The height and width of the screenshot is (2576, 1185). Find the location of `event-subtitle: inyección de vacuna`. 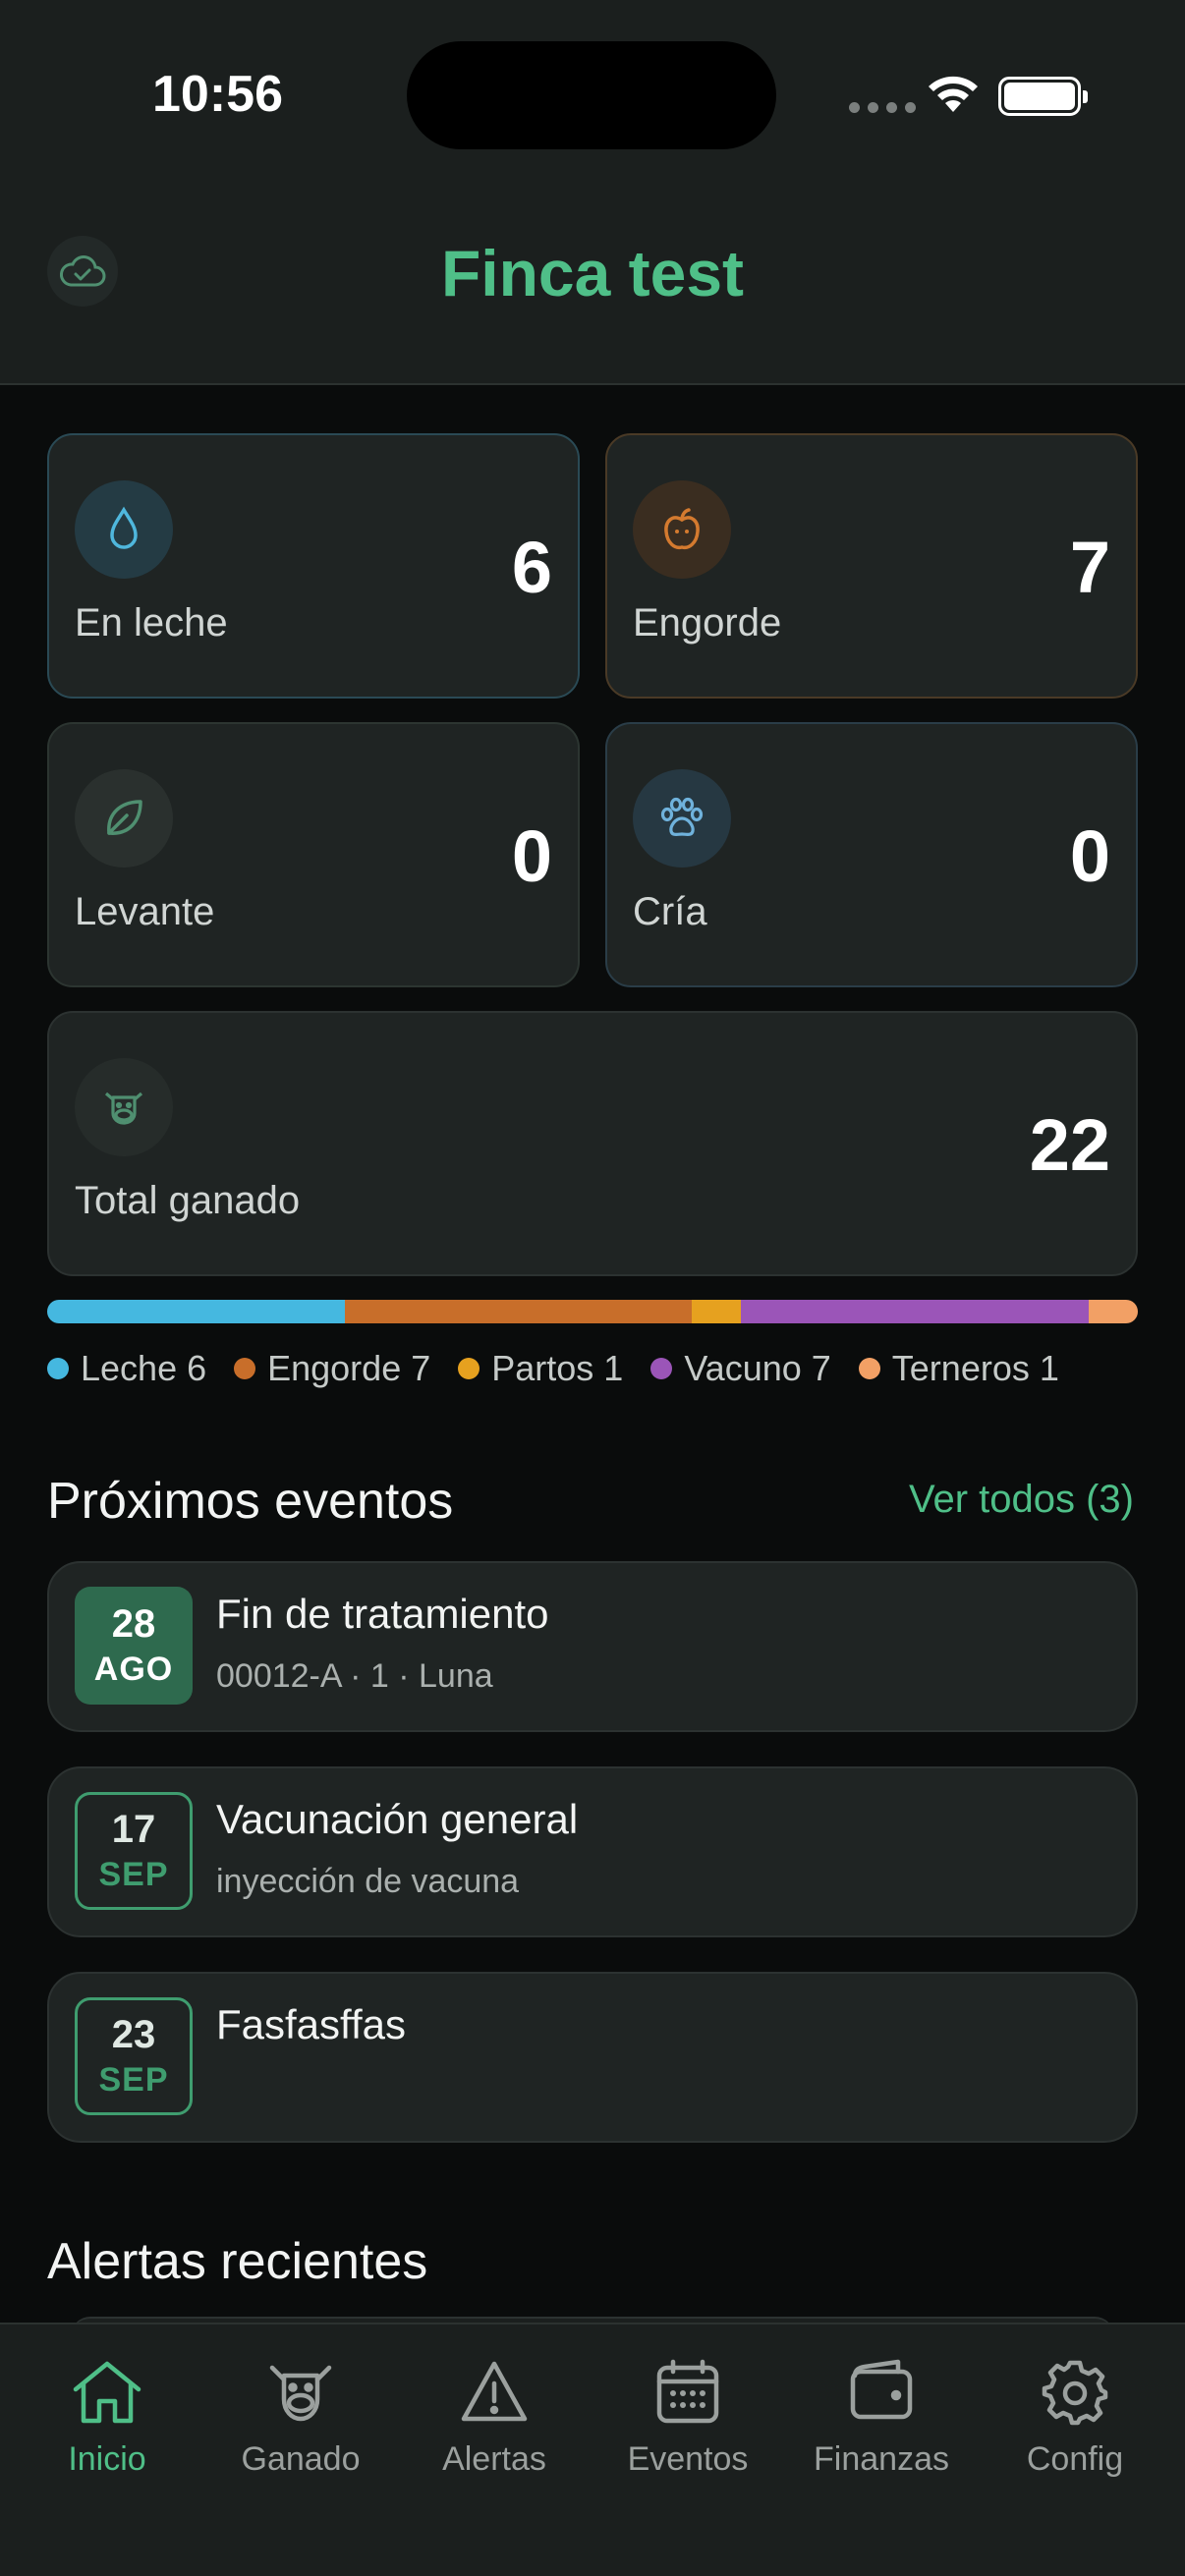

event-subtitle: inyección de vacuna is located at coordinates (368, 1881).